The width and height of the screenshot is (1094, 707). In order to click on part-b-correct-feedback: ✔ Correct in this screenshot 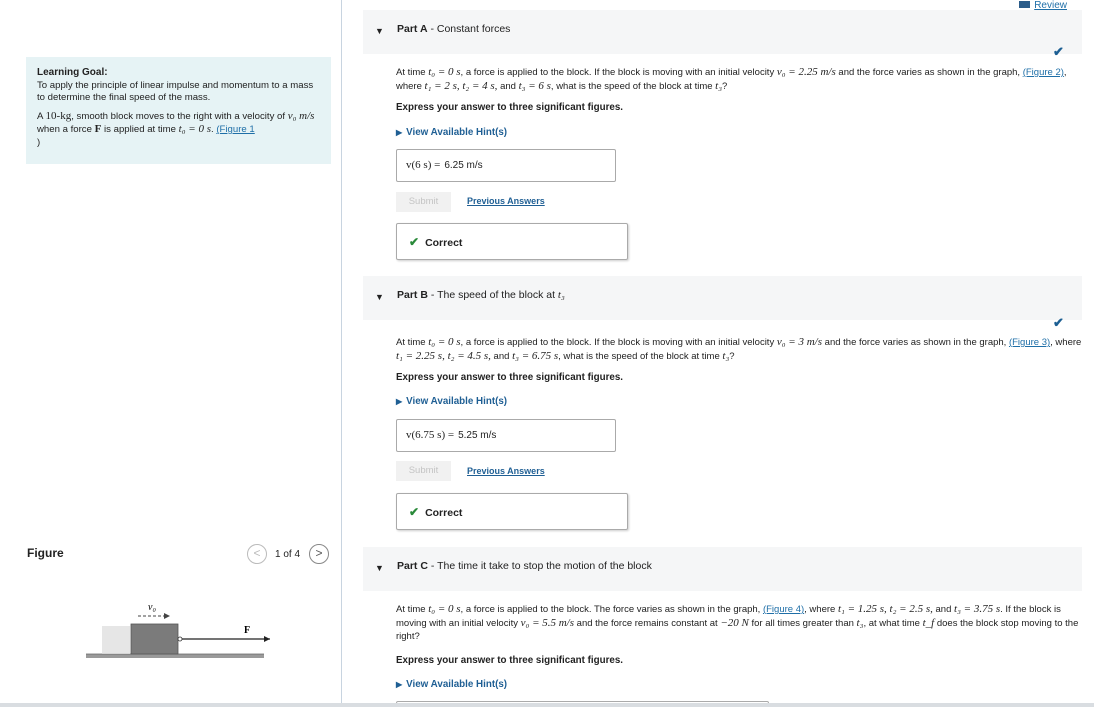, I will do `click(512, 511)`.